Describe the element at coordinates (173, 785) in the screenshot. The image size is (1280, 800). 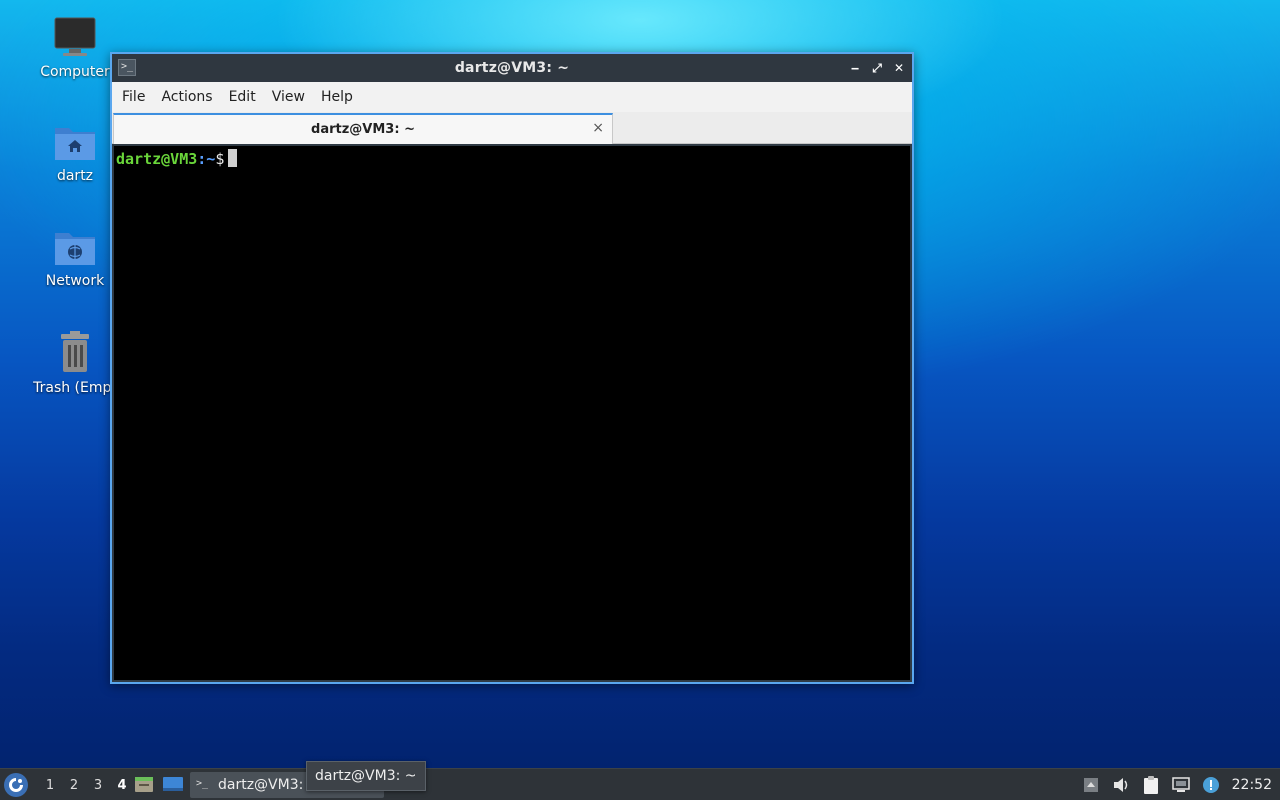
I see `show-desktop-icon` at that location.